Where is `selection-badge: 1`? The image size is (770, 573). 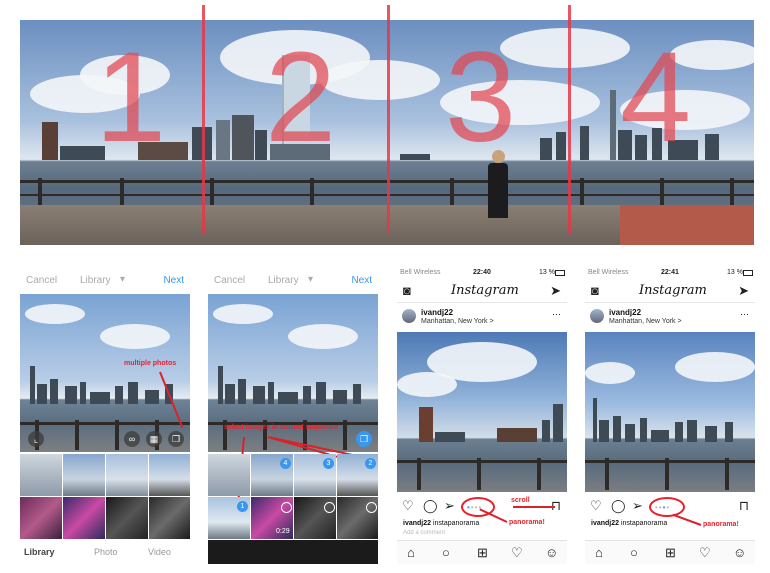
selection-badge: 1 is located at coordinates (242, 506).